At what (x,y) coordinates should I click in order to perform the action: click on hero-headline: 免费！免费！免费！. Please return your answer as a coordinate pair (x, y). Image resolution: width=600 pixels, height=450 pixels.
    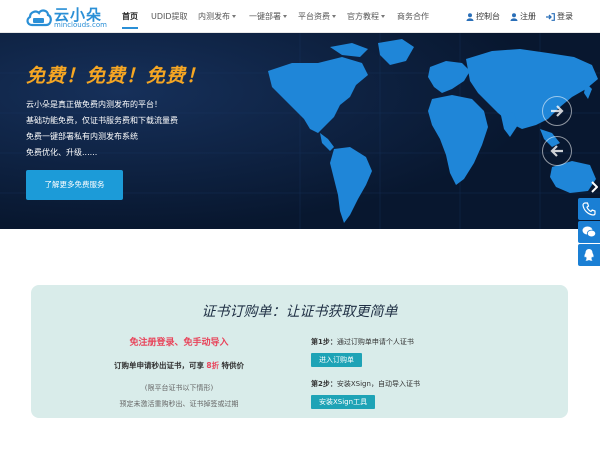
    Looking at the image, I should click on (116, 76).